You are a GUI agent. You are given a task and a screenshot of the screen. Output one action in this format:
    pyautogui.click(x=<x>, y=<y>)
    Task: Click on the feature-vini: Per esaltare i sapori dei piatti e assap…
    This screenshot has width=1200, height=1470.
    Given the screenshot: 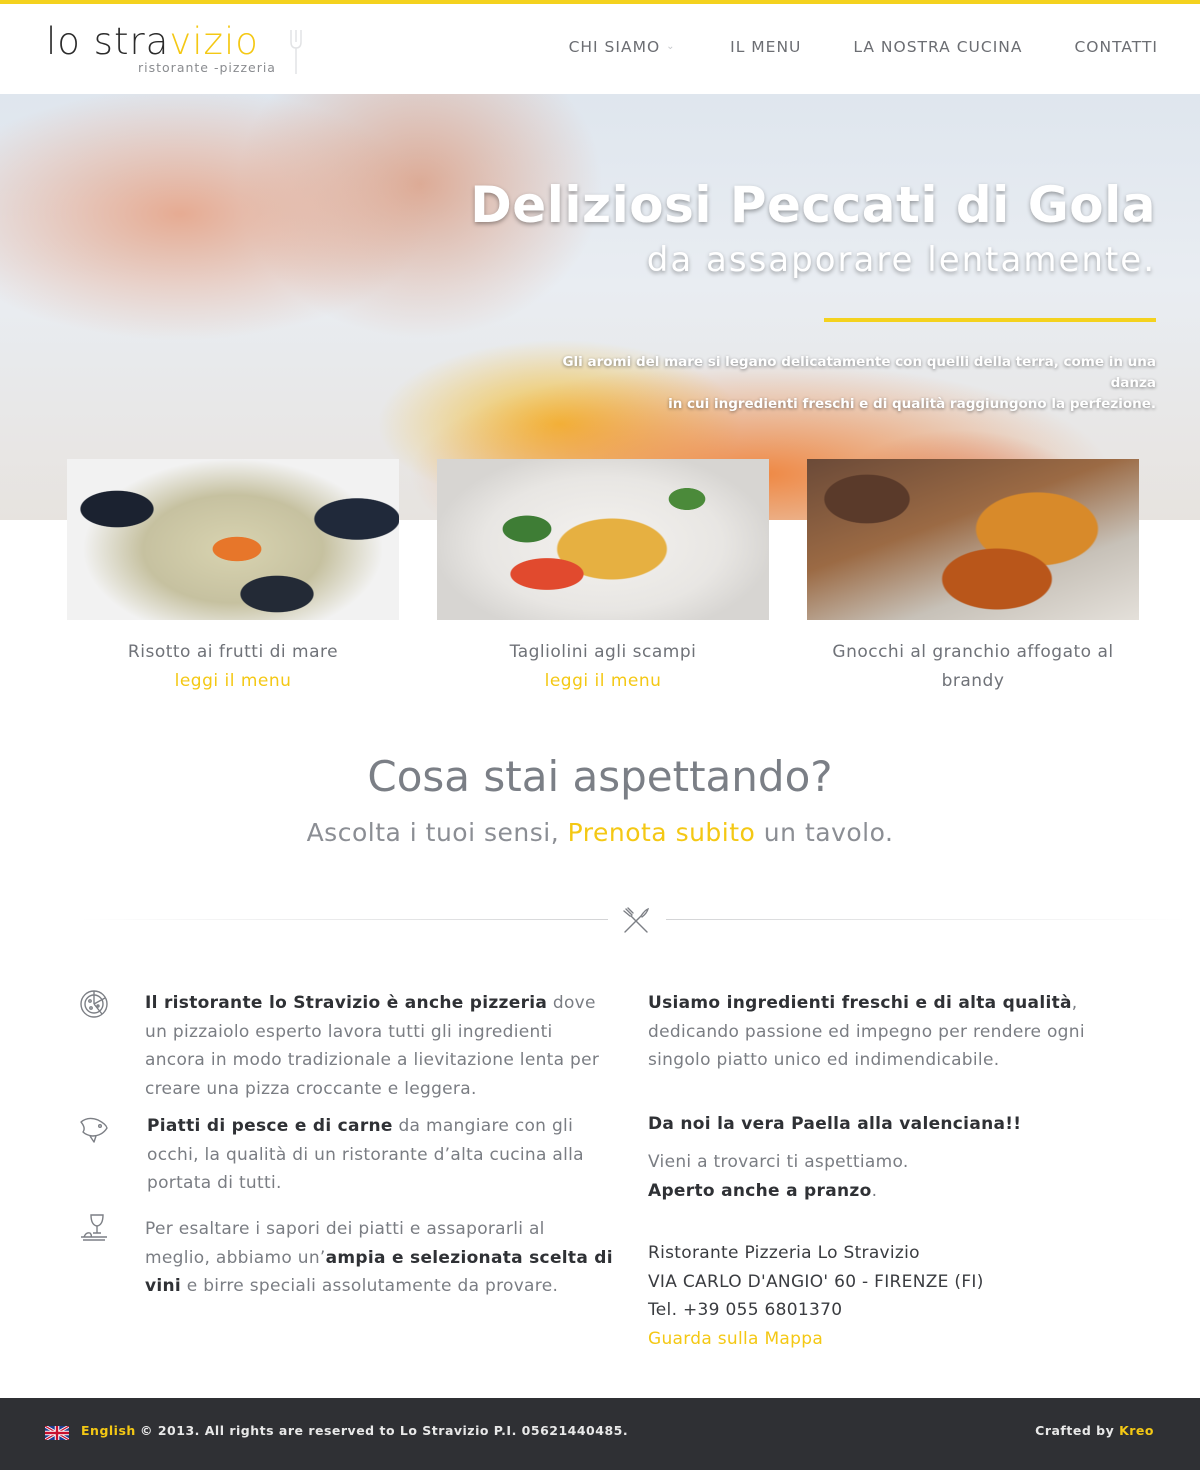 What is the action you would take?
    pyautogui.click(x=379, y=1257)
    